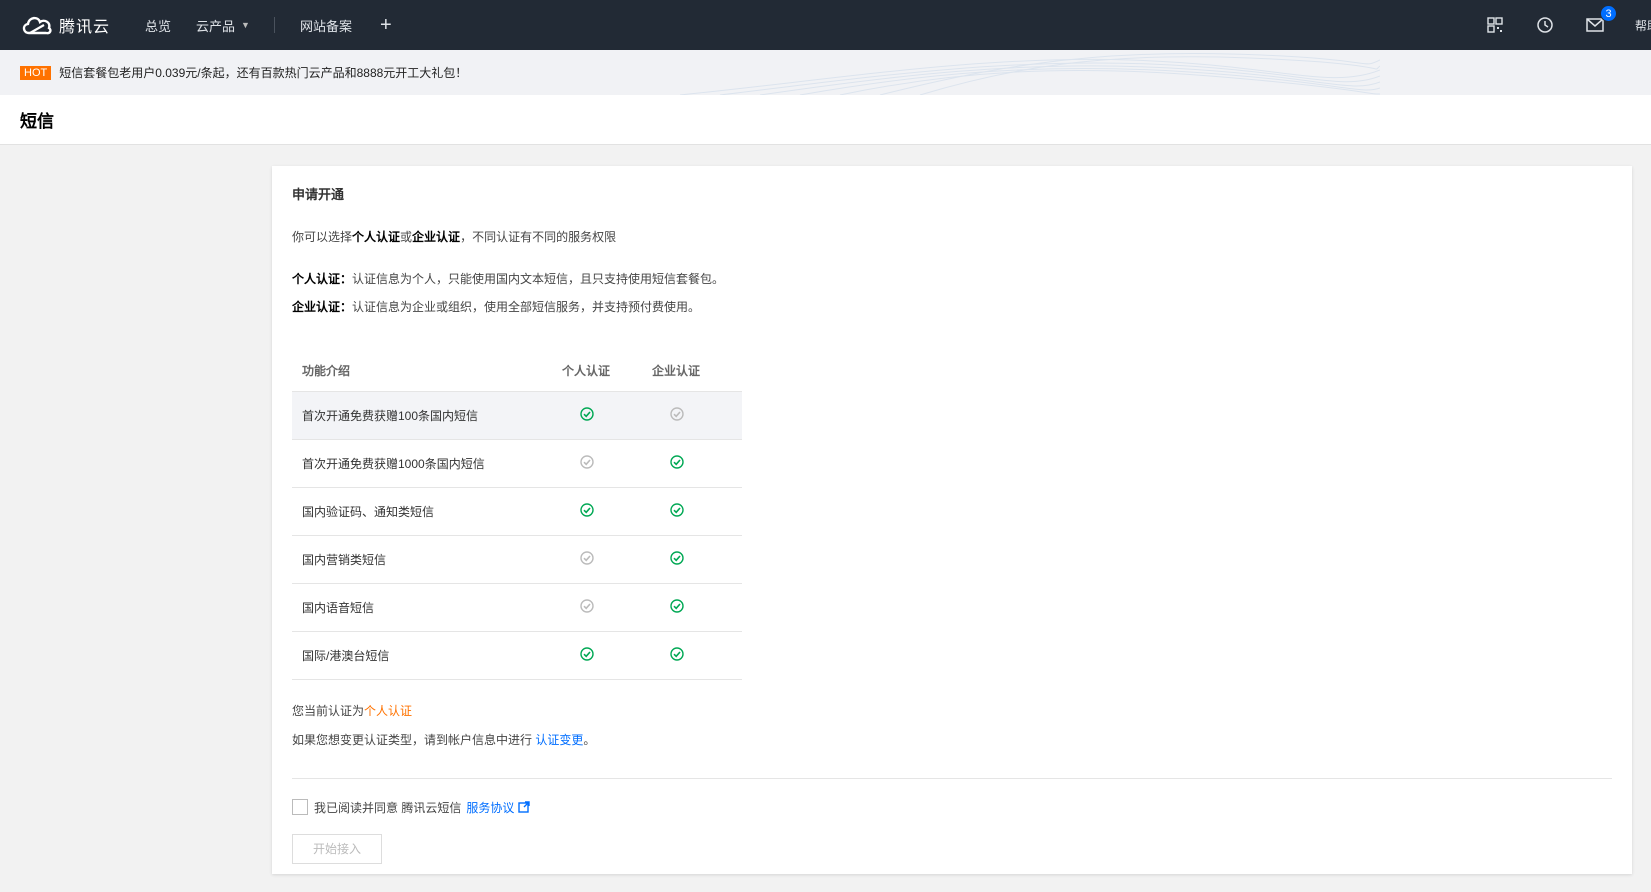  What do you see at coordinates (825, 25) in the screenshot?
I see `top-nav: 腾讯云 总览 云产品 ▼ 网站备案 + 3 帮助` at bounding box center [825, 25].